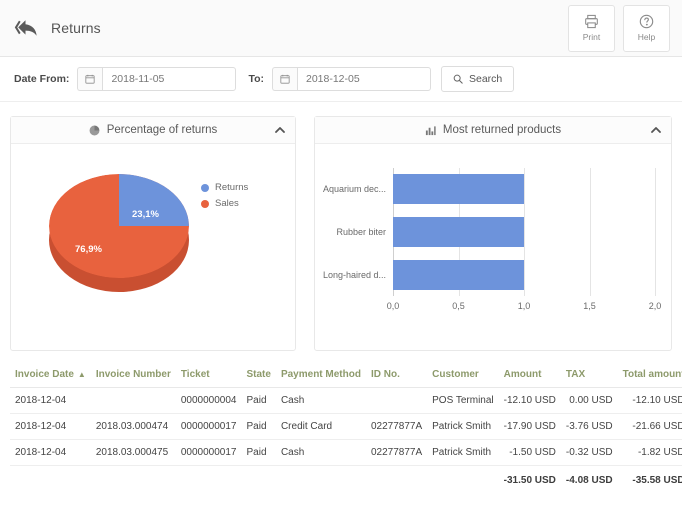 The height and width of the screenshot is (518, 682). I want to click on cell-ticket: 0000000017, so click(208, 426).